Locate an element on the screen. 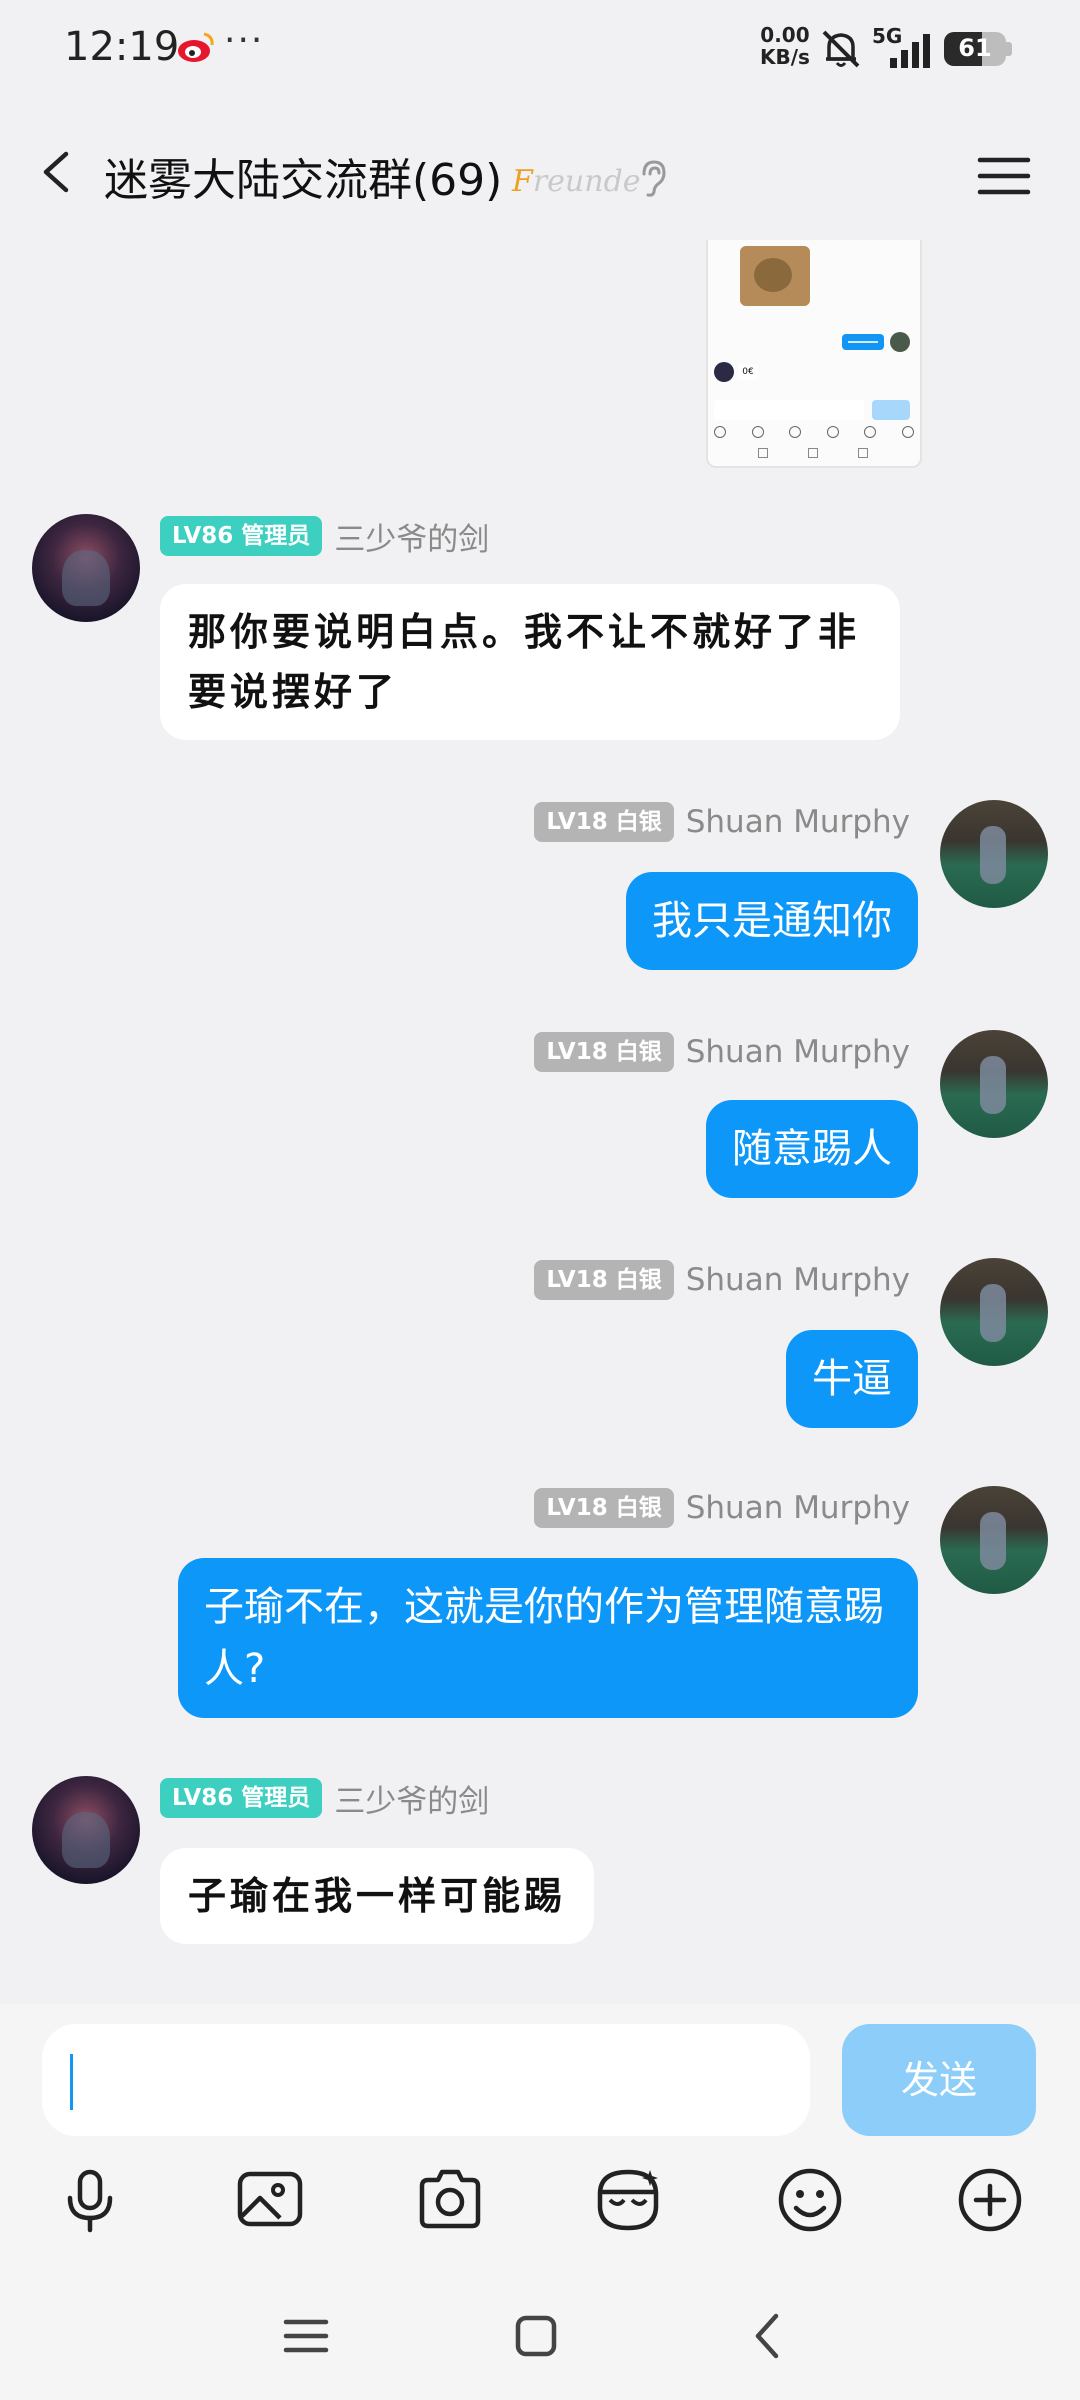  weibo-icon is located at coordinates (196, 47).